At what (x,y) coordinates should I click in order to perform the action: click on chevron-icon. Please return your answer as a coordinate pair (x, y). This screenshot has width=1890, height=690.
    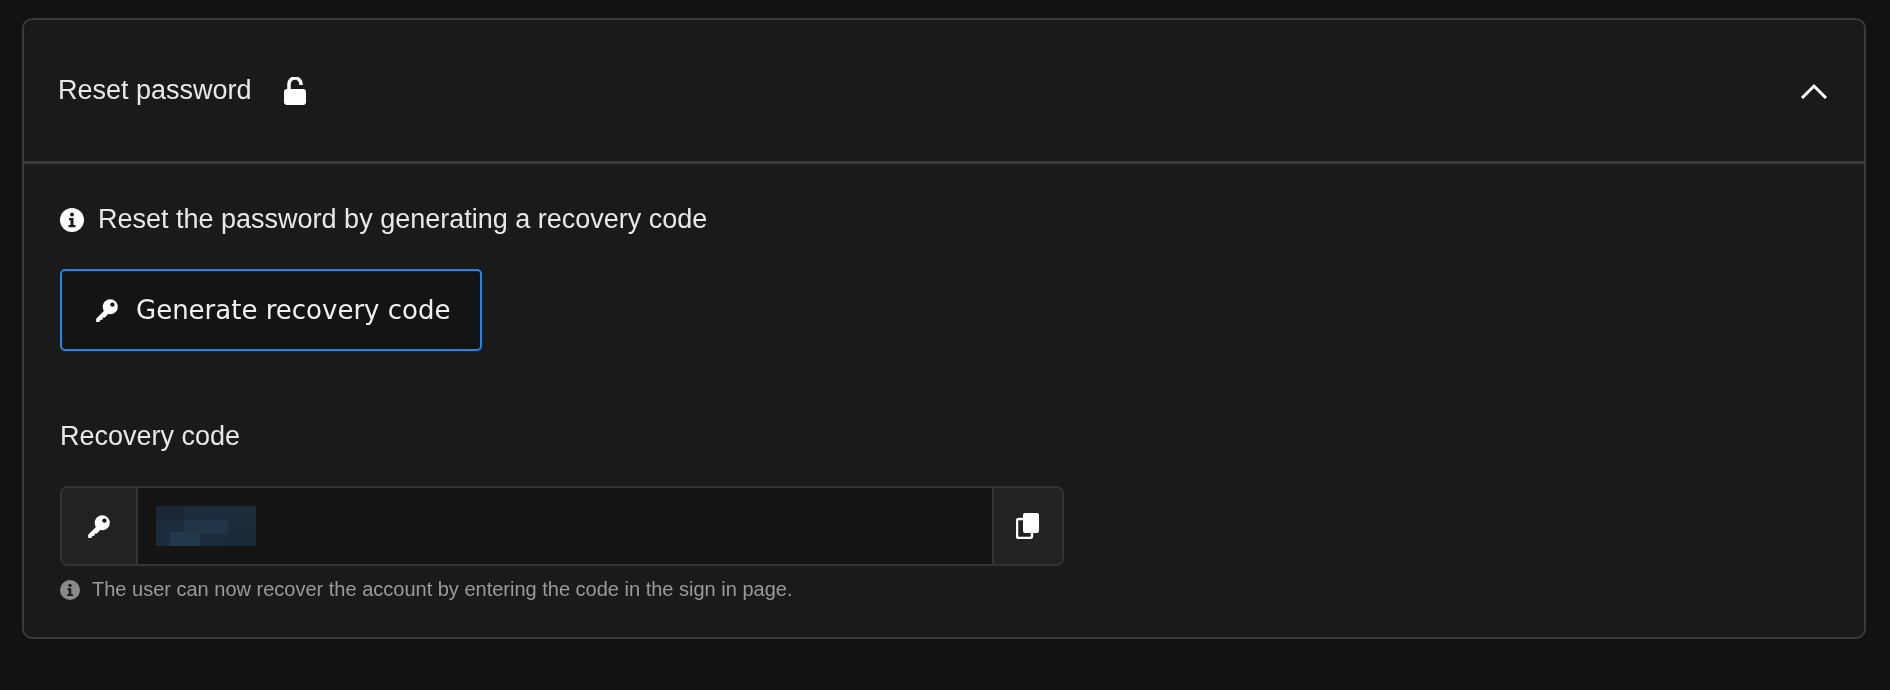
    Looking at the image, I should click on (1814, 90).